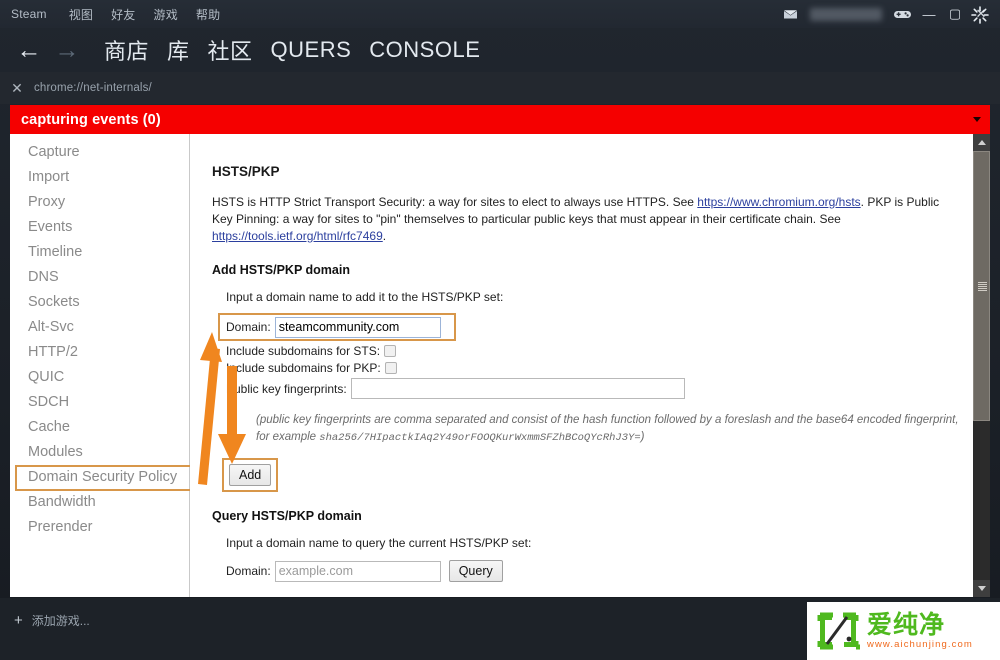 The image size is (1000, 660). What do you see at coordinates (981, 142) in the screenshot?
I see `triangle-up-icon` at bounding box center [981, 142].